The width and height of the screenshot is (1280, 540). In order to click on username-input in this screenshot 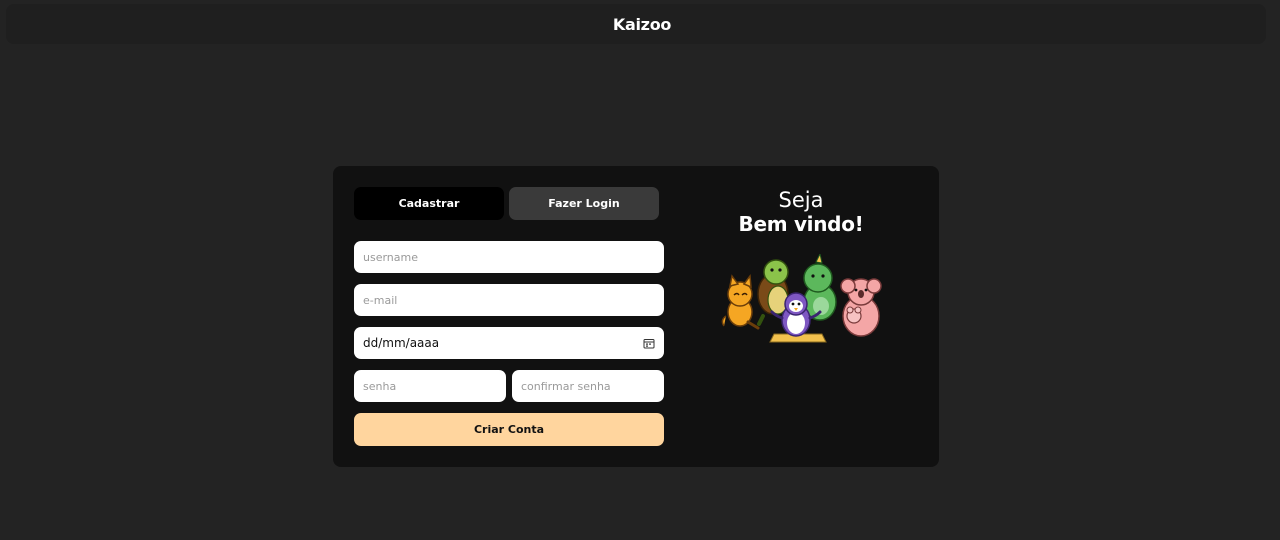, I will do `click(509, 257)`.